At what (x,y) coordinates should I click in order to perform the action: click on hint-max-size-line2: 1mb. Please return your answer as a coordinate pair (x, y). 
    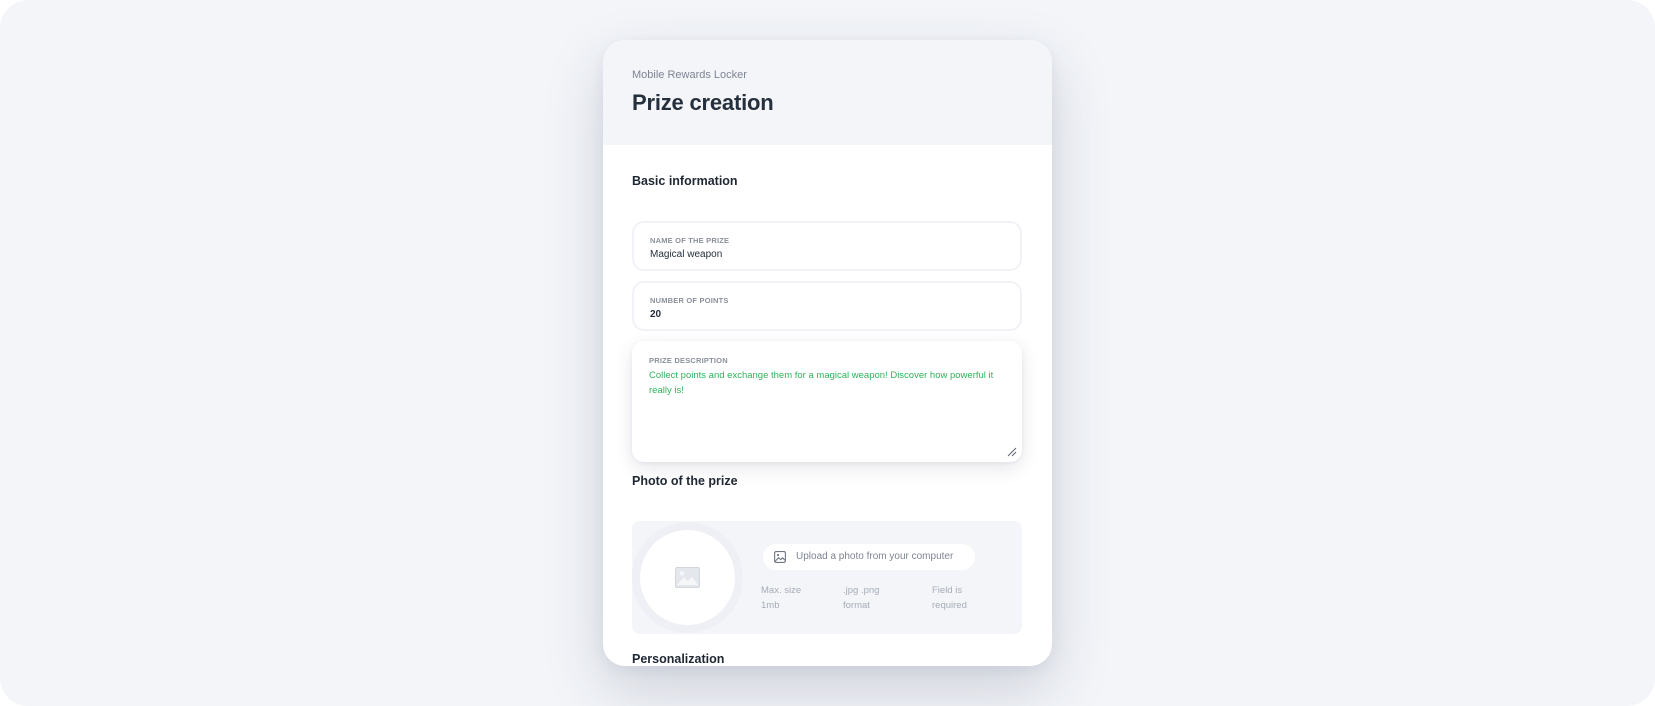
    Looking at the image, I should click on (770, 605).